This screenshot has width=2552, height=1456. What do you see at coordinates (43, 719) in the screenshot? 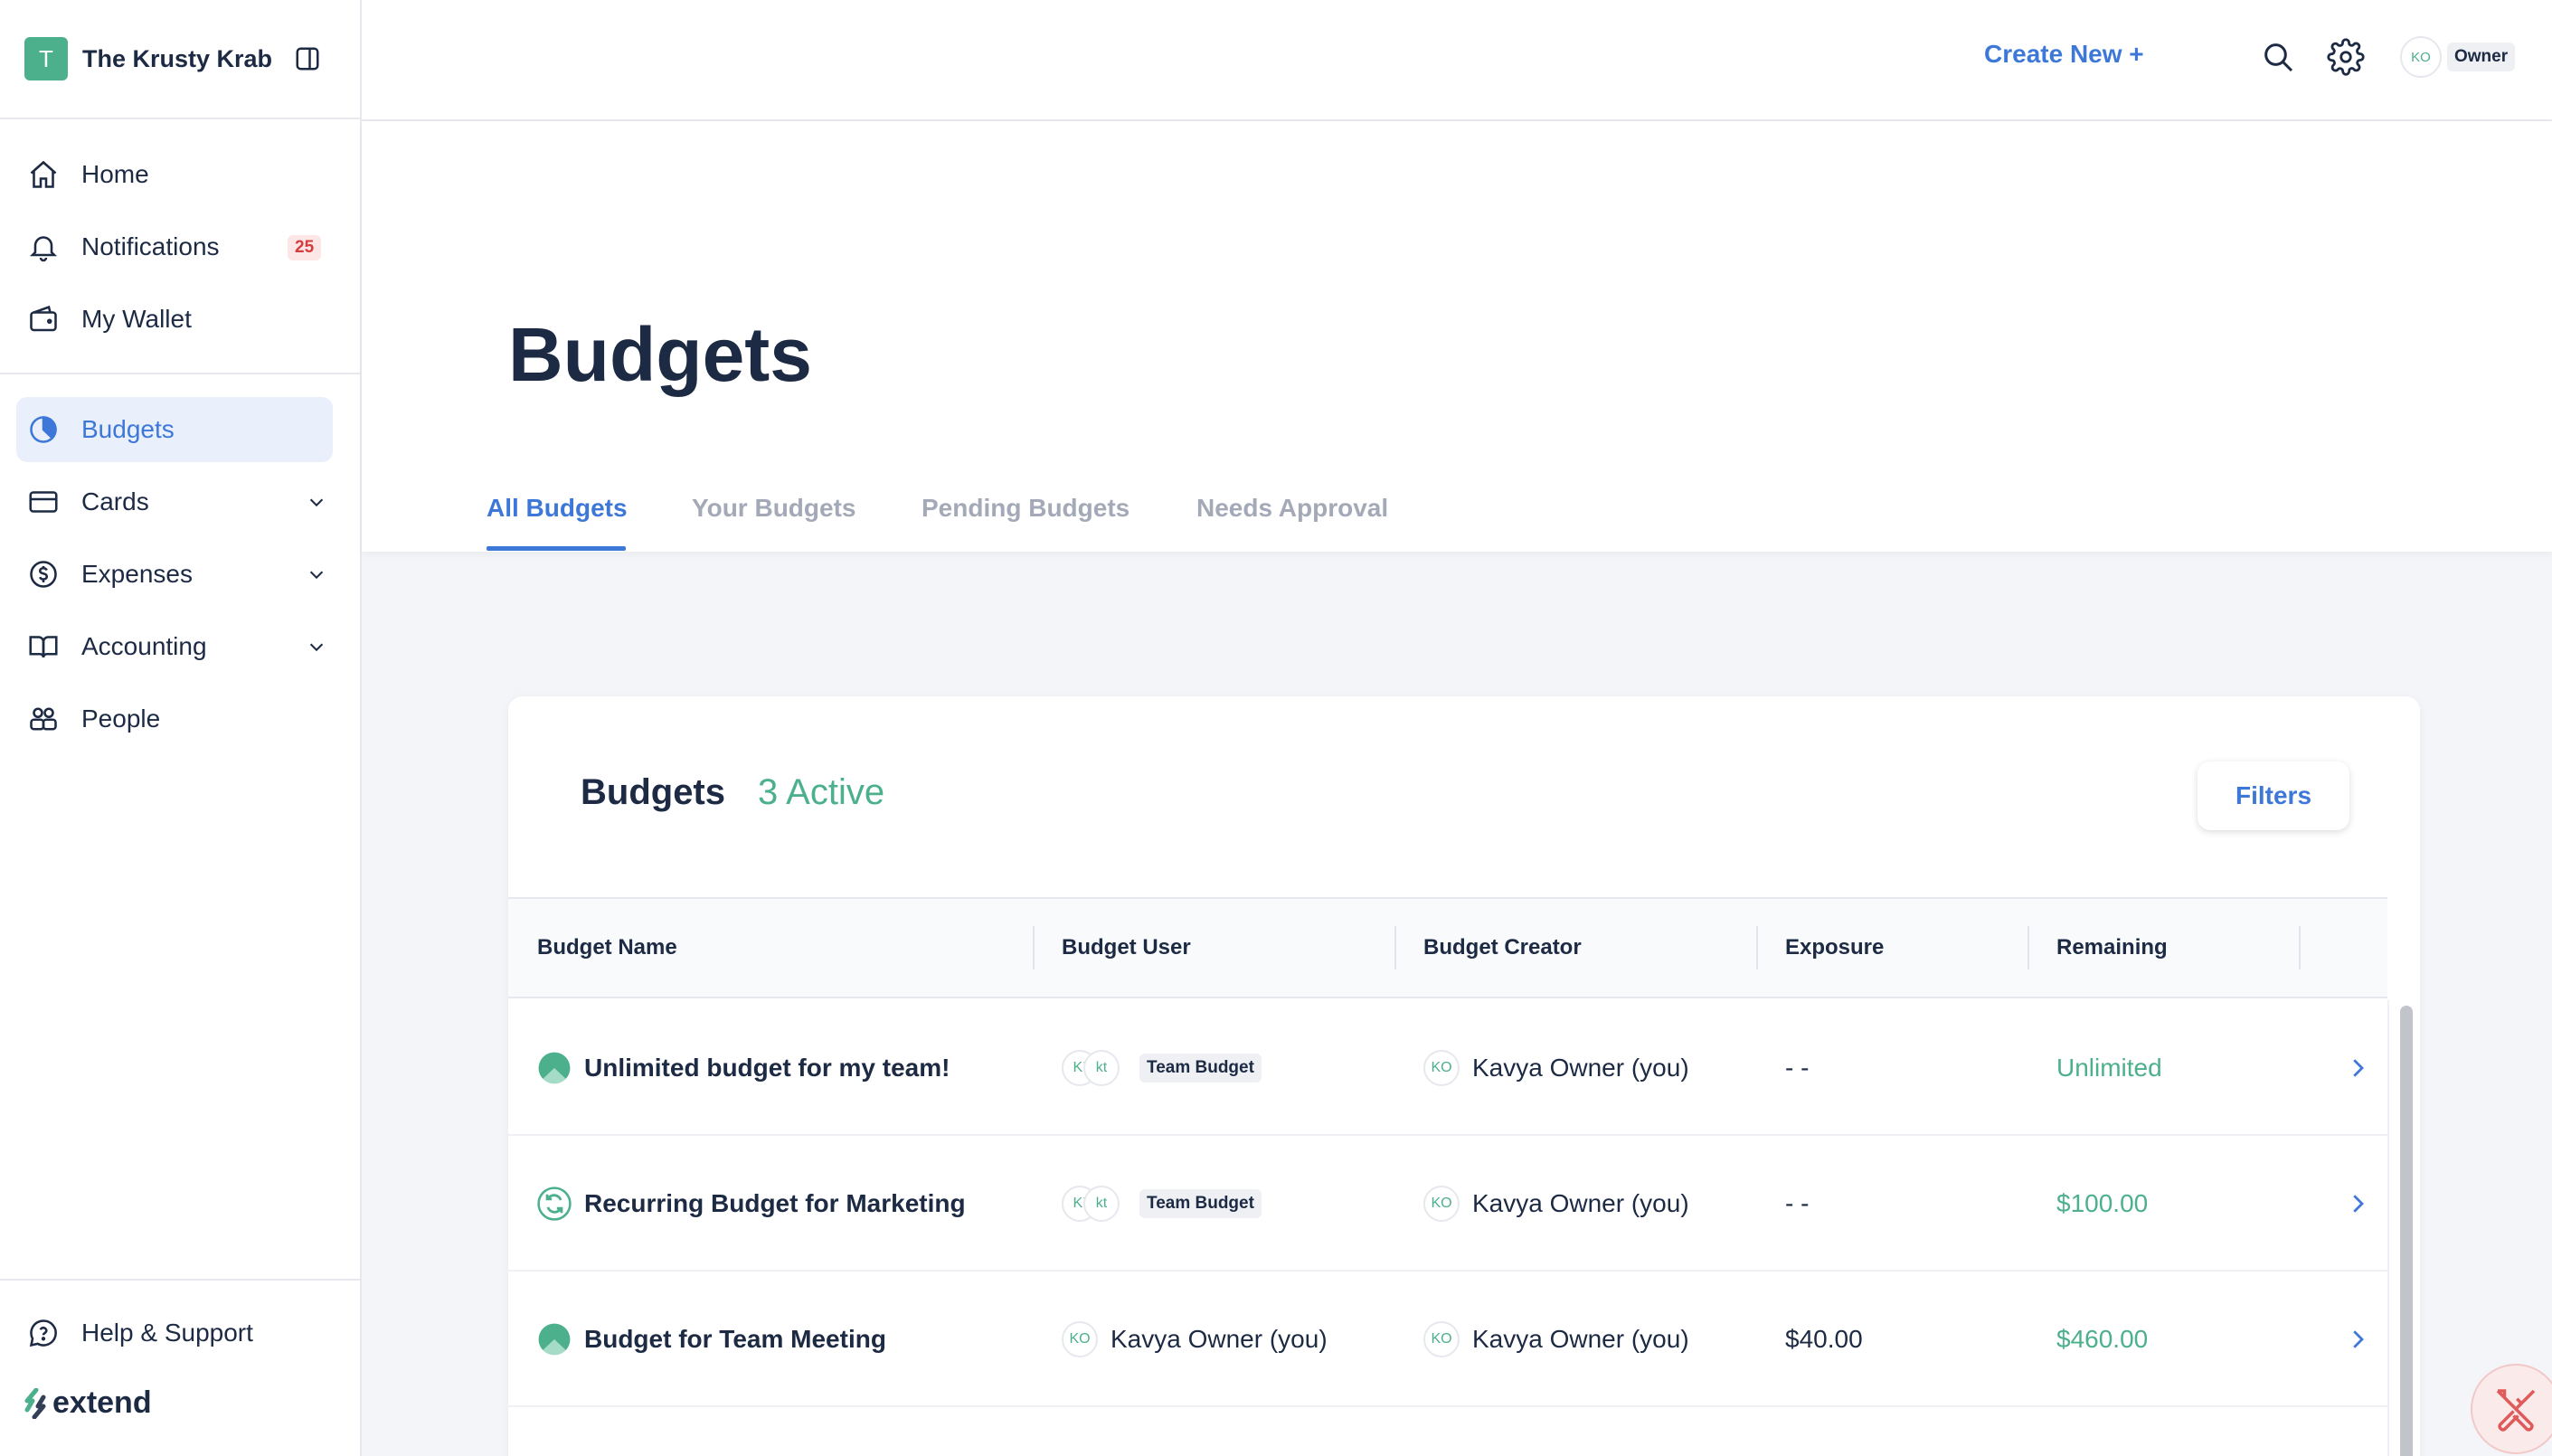
I see `people-icon` at bounding box center [43, 719].